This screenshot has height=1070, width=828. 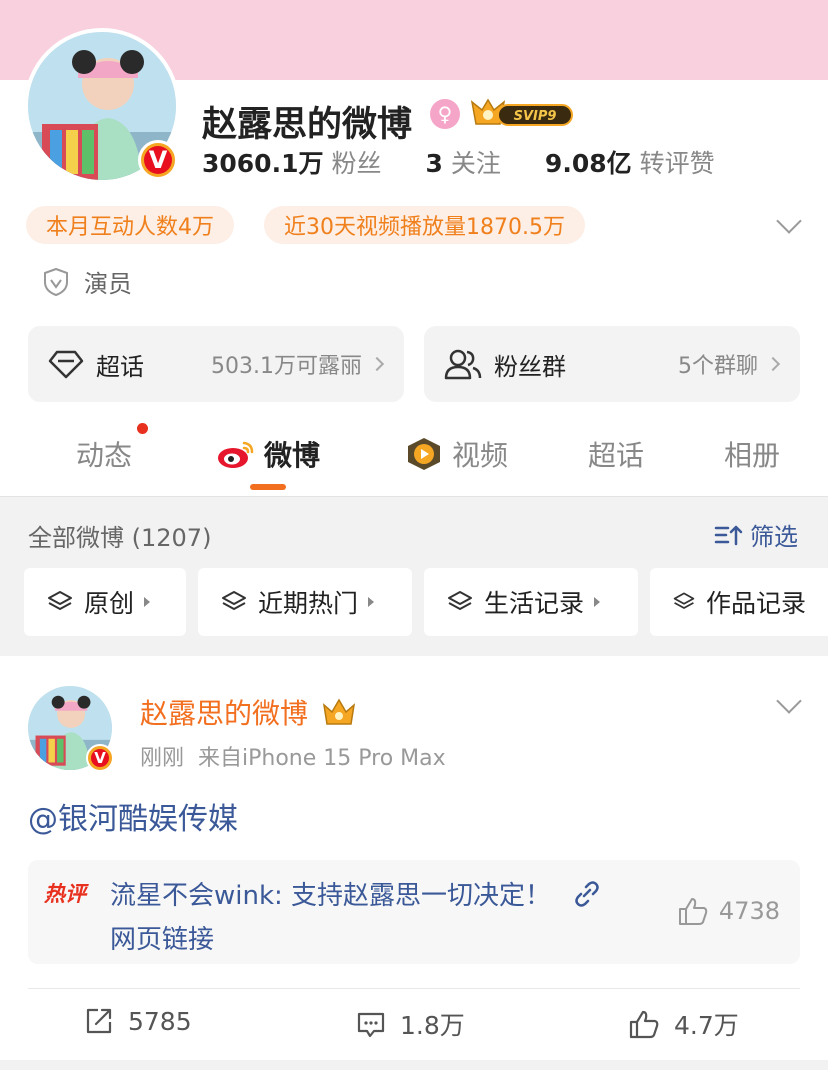 I want to click on share-icon, so click(x=99, y=1021).